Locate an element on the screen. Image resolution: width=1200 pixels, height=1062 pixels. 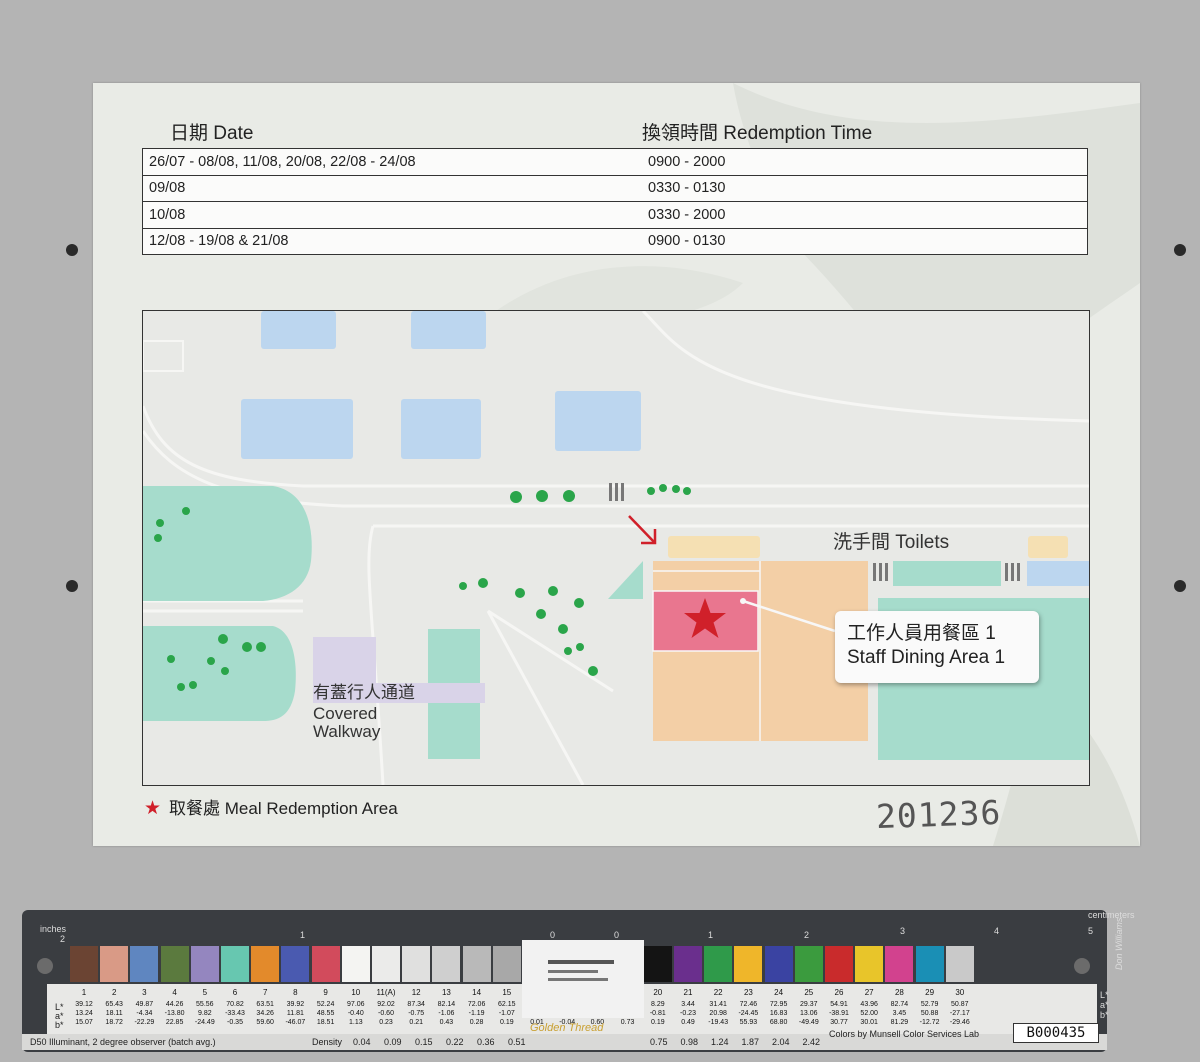
patch-lab-value: -1.06 is located at coordinates (446, 1013).